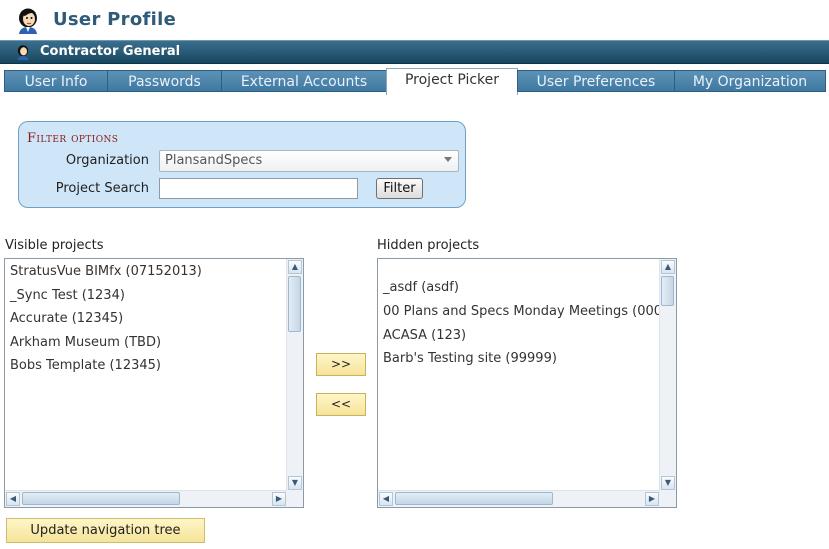 This screenshot has height=549, width=829. Describe the element at coordinates (66, 318) in the screenshot. I see `list-item: Accurate (12345)` at that location.